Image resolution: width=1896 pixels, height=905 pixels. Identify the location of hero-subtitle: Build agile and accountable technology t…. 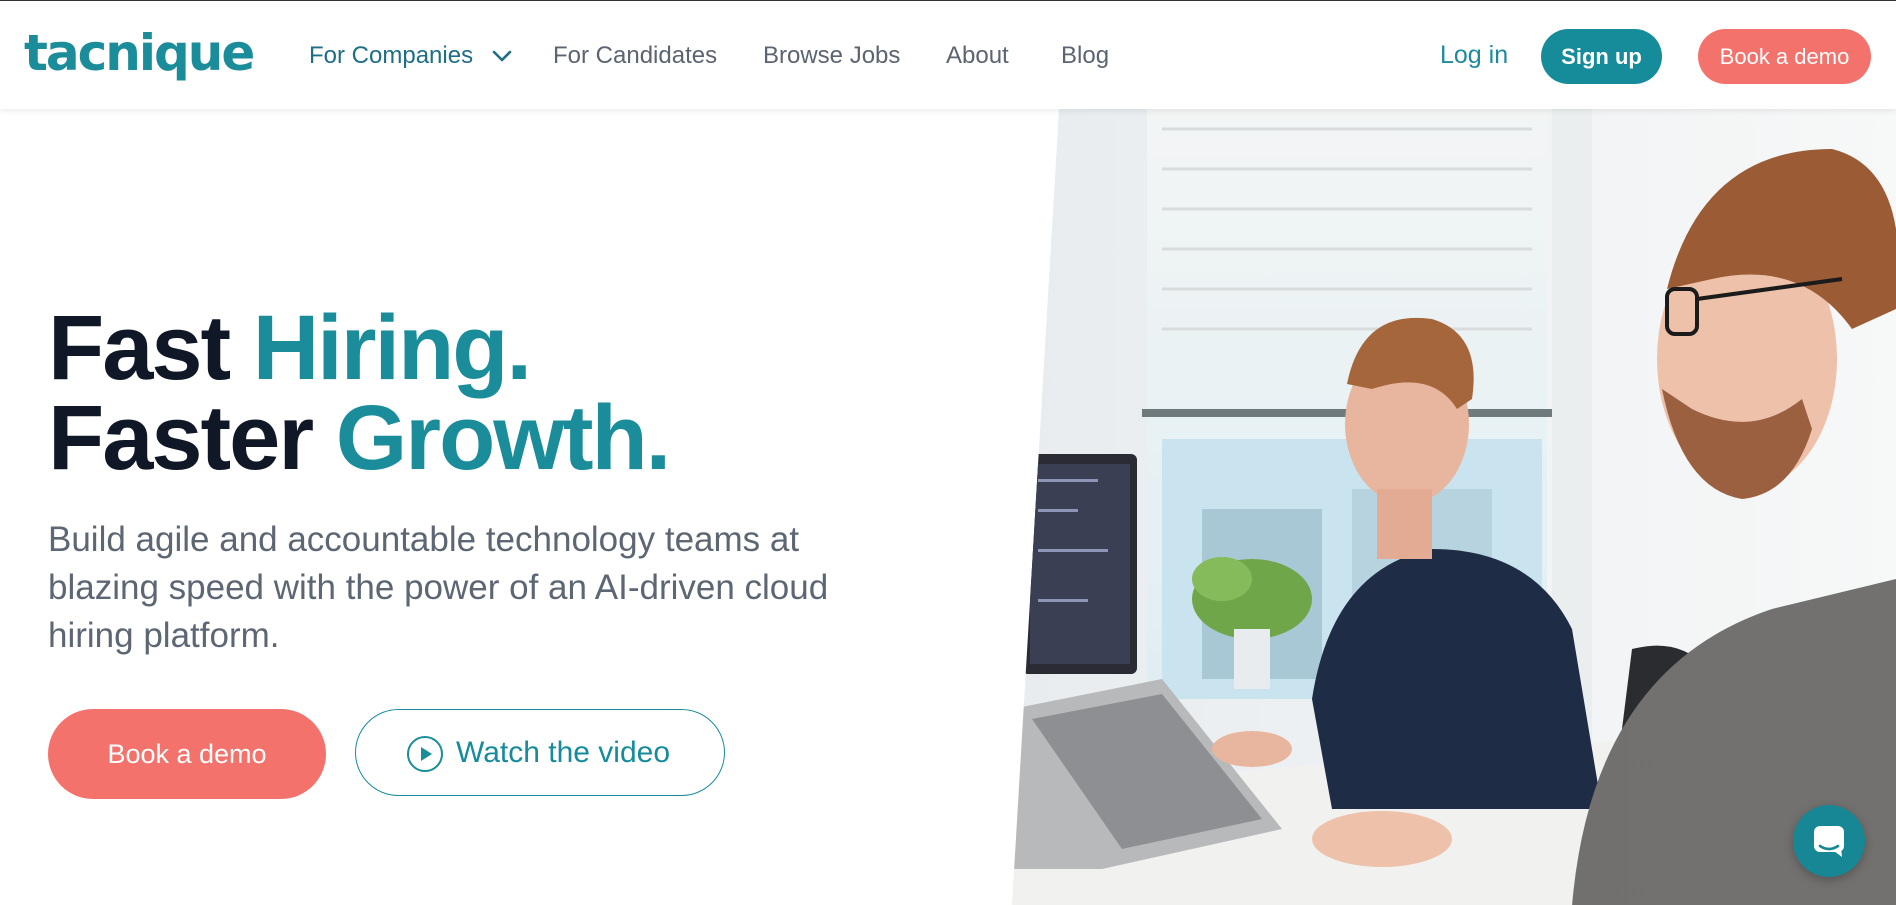
(438, 587).